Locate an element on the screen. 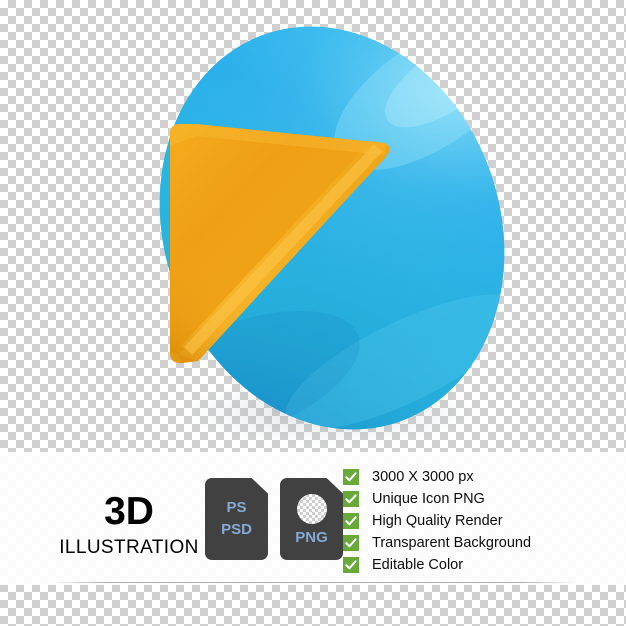 Image resolution: width=626 pixels, height=626 pixels. list-item: Unique Icon PNG is located at coordinates (437, 499).